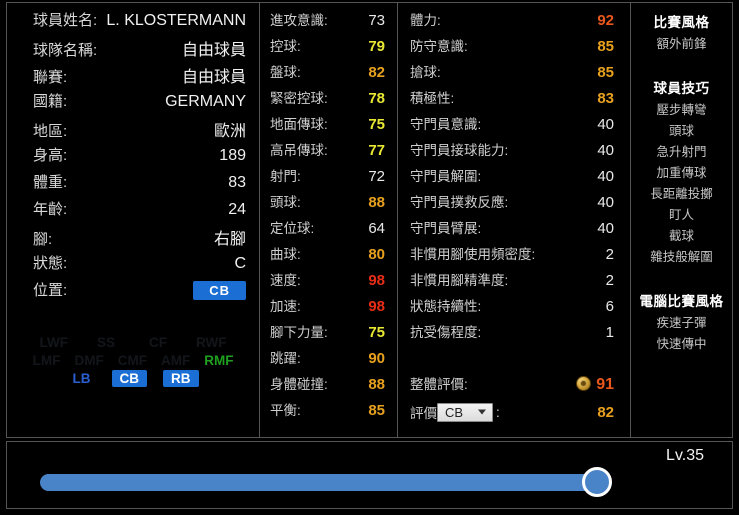 The width and height of the screenshot is (739, 515). I want to click on chevron-down-icon, so click(482, 412).